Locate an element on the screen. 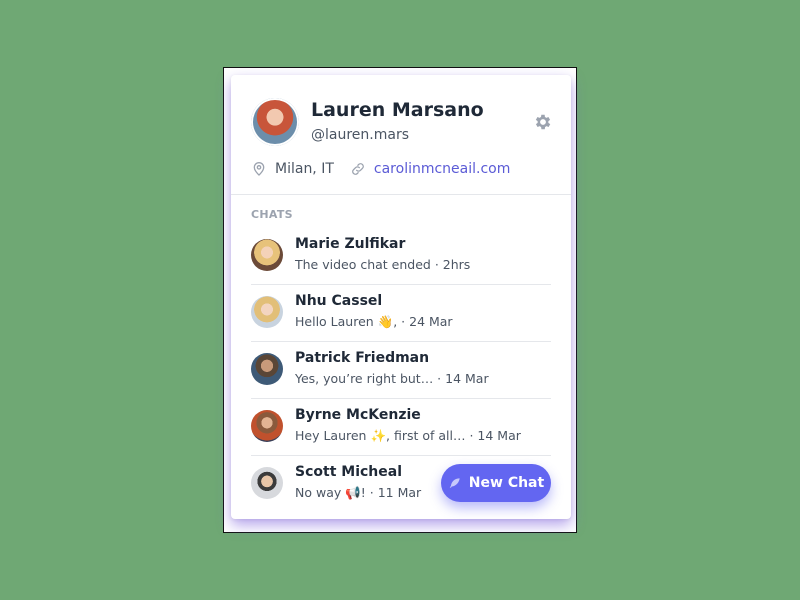  chat-contact-name: Marie Zulfikar is located at coordinates (350, 244).